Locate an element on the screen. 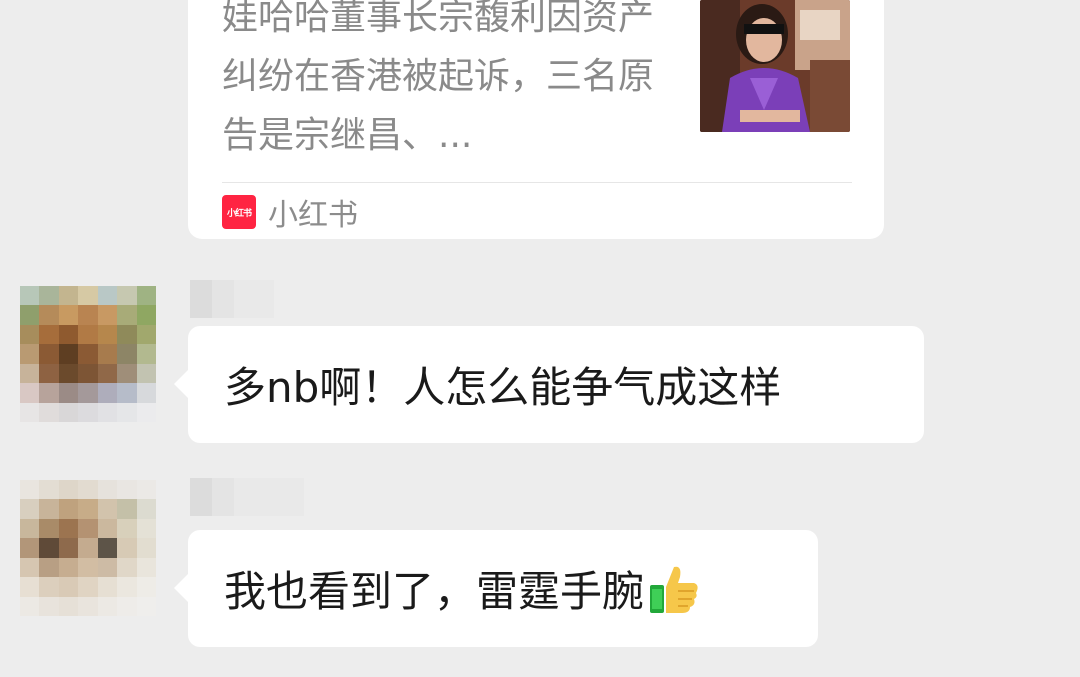 The image size is (1080, 677). card-source: 小红书 小红书 is located at coordinates (290, 212).